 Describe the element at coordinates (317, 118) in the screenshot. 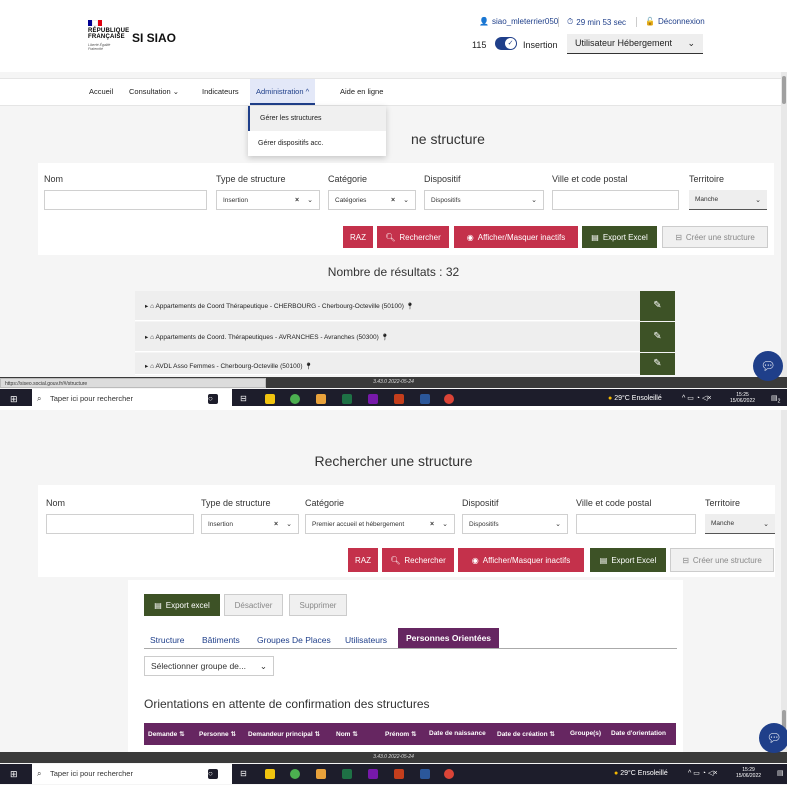

I see `menu-gerer-structures: Gérer les structures` at that location.